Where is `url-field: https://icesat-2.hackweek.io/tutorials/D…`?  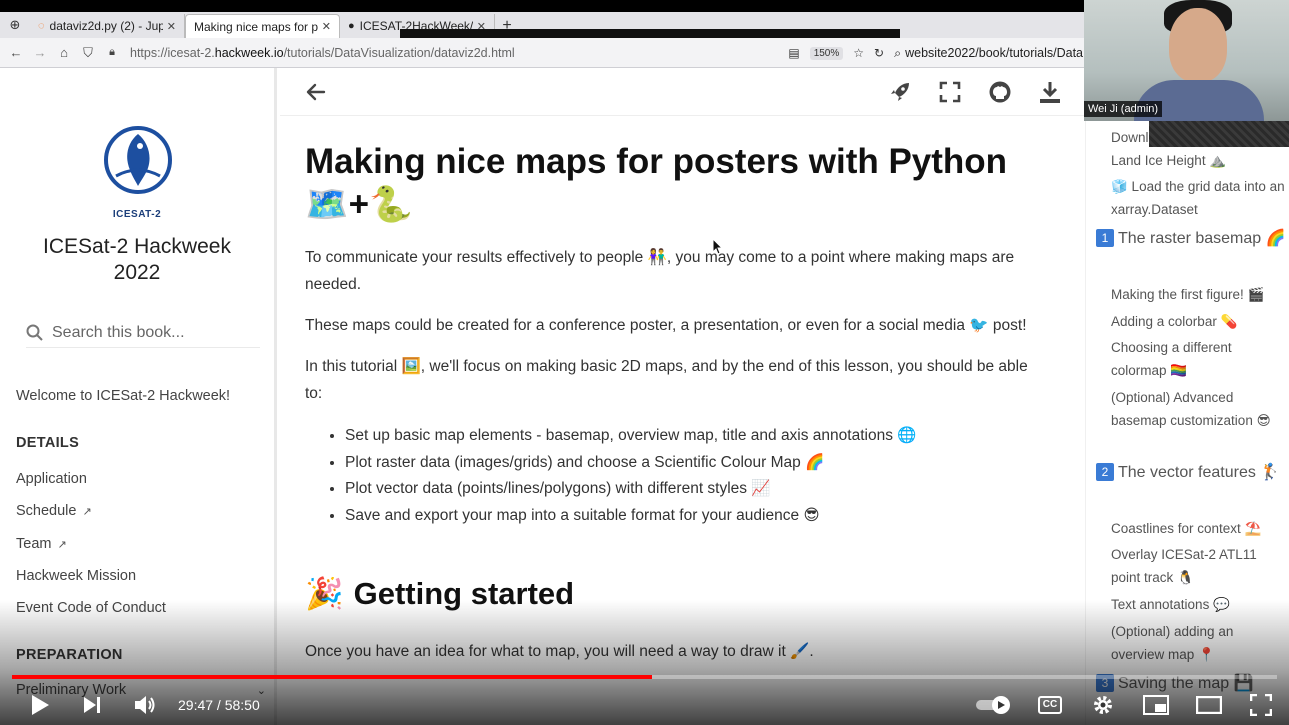
url-field: https://icesat-2.hackweek.io/tutorials/D… is located at coordinates (322, 53).